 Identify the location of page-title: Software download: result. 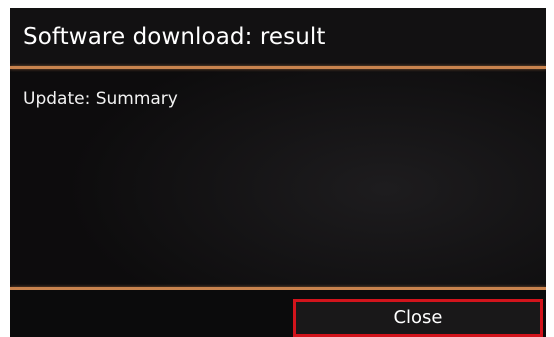
(174, 37).